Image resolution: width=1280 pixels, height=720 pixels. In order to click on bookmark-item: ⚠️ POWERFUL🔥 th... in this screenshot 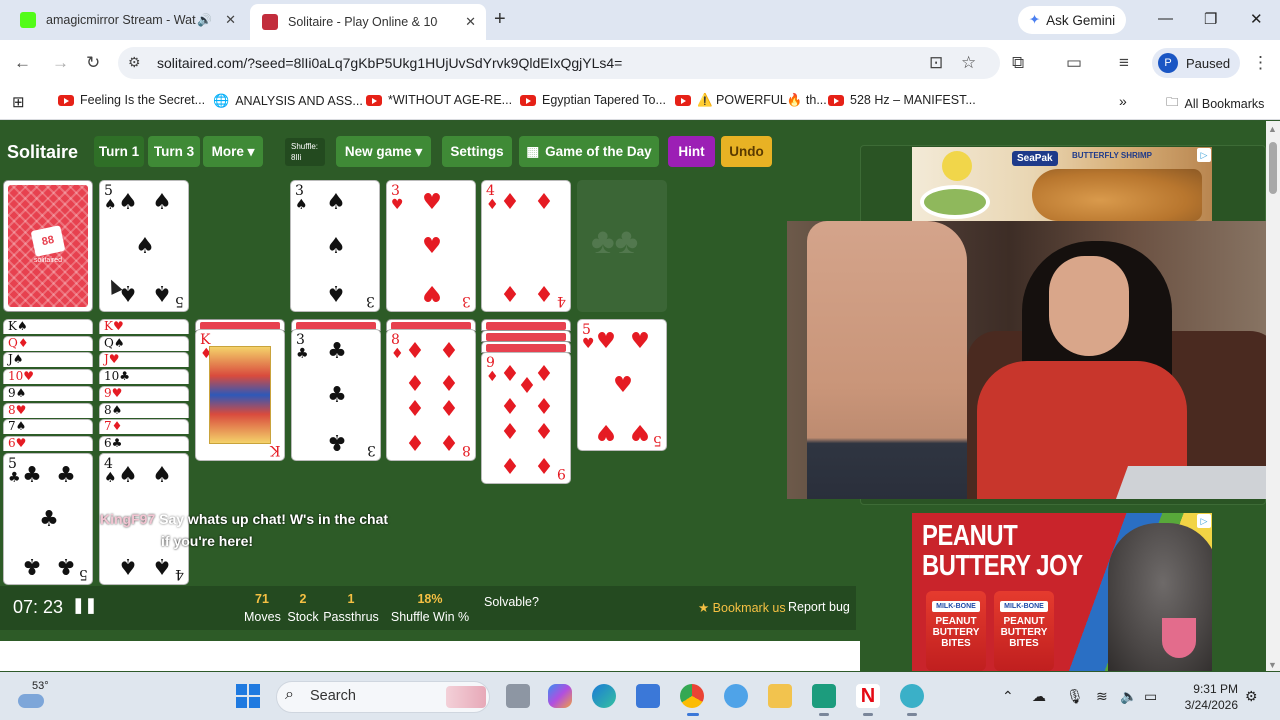, I will do `click(751, 100)`.